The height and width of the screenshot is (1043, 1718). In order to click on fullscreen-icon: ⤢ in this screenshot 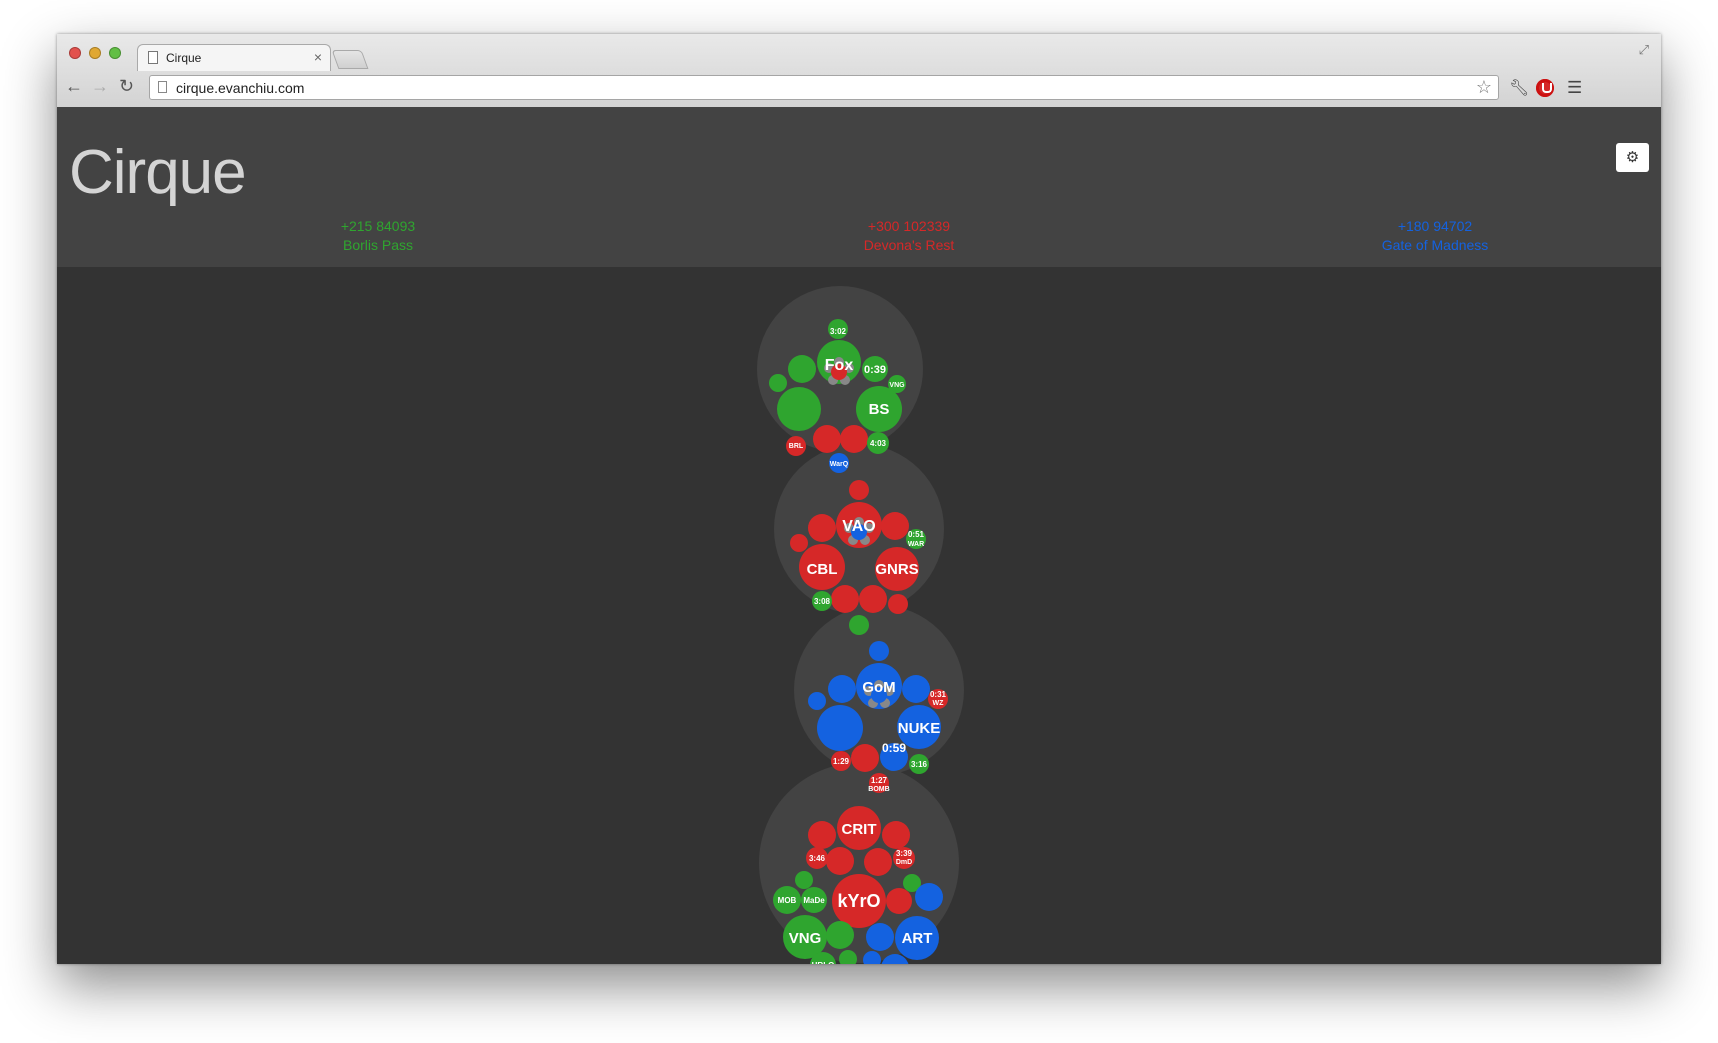, I will do `click(1644, 50)`.